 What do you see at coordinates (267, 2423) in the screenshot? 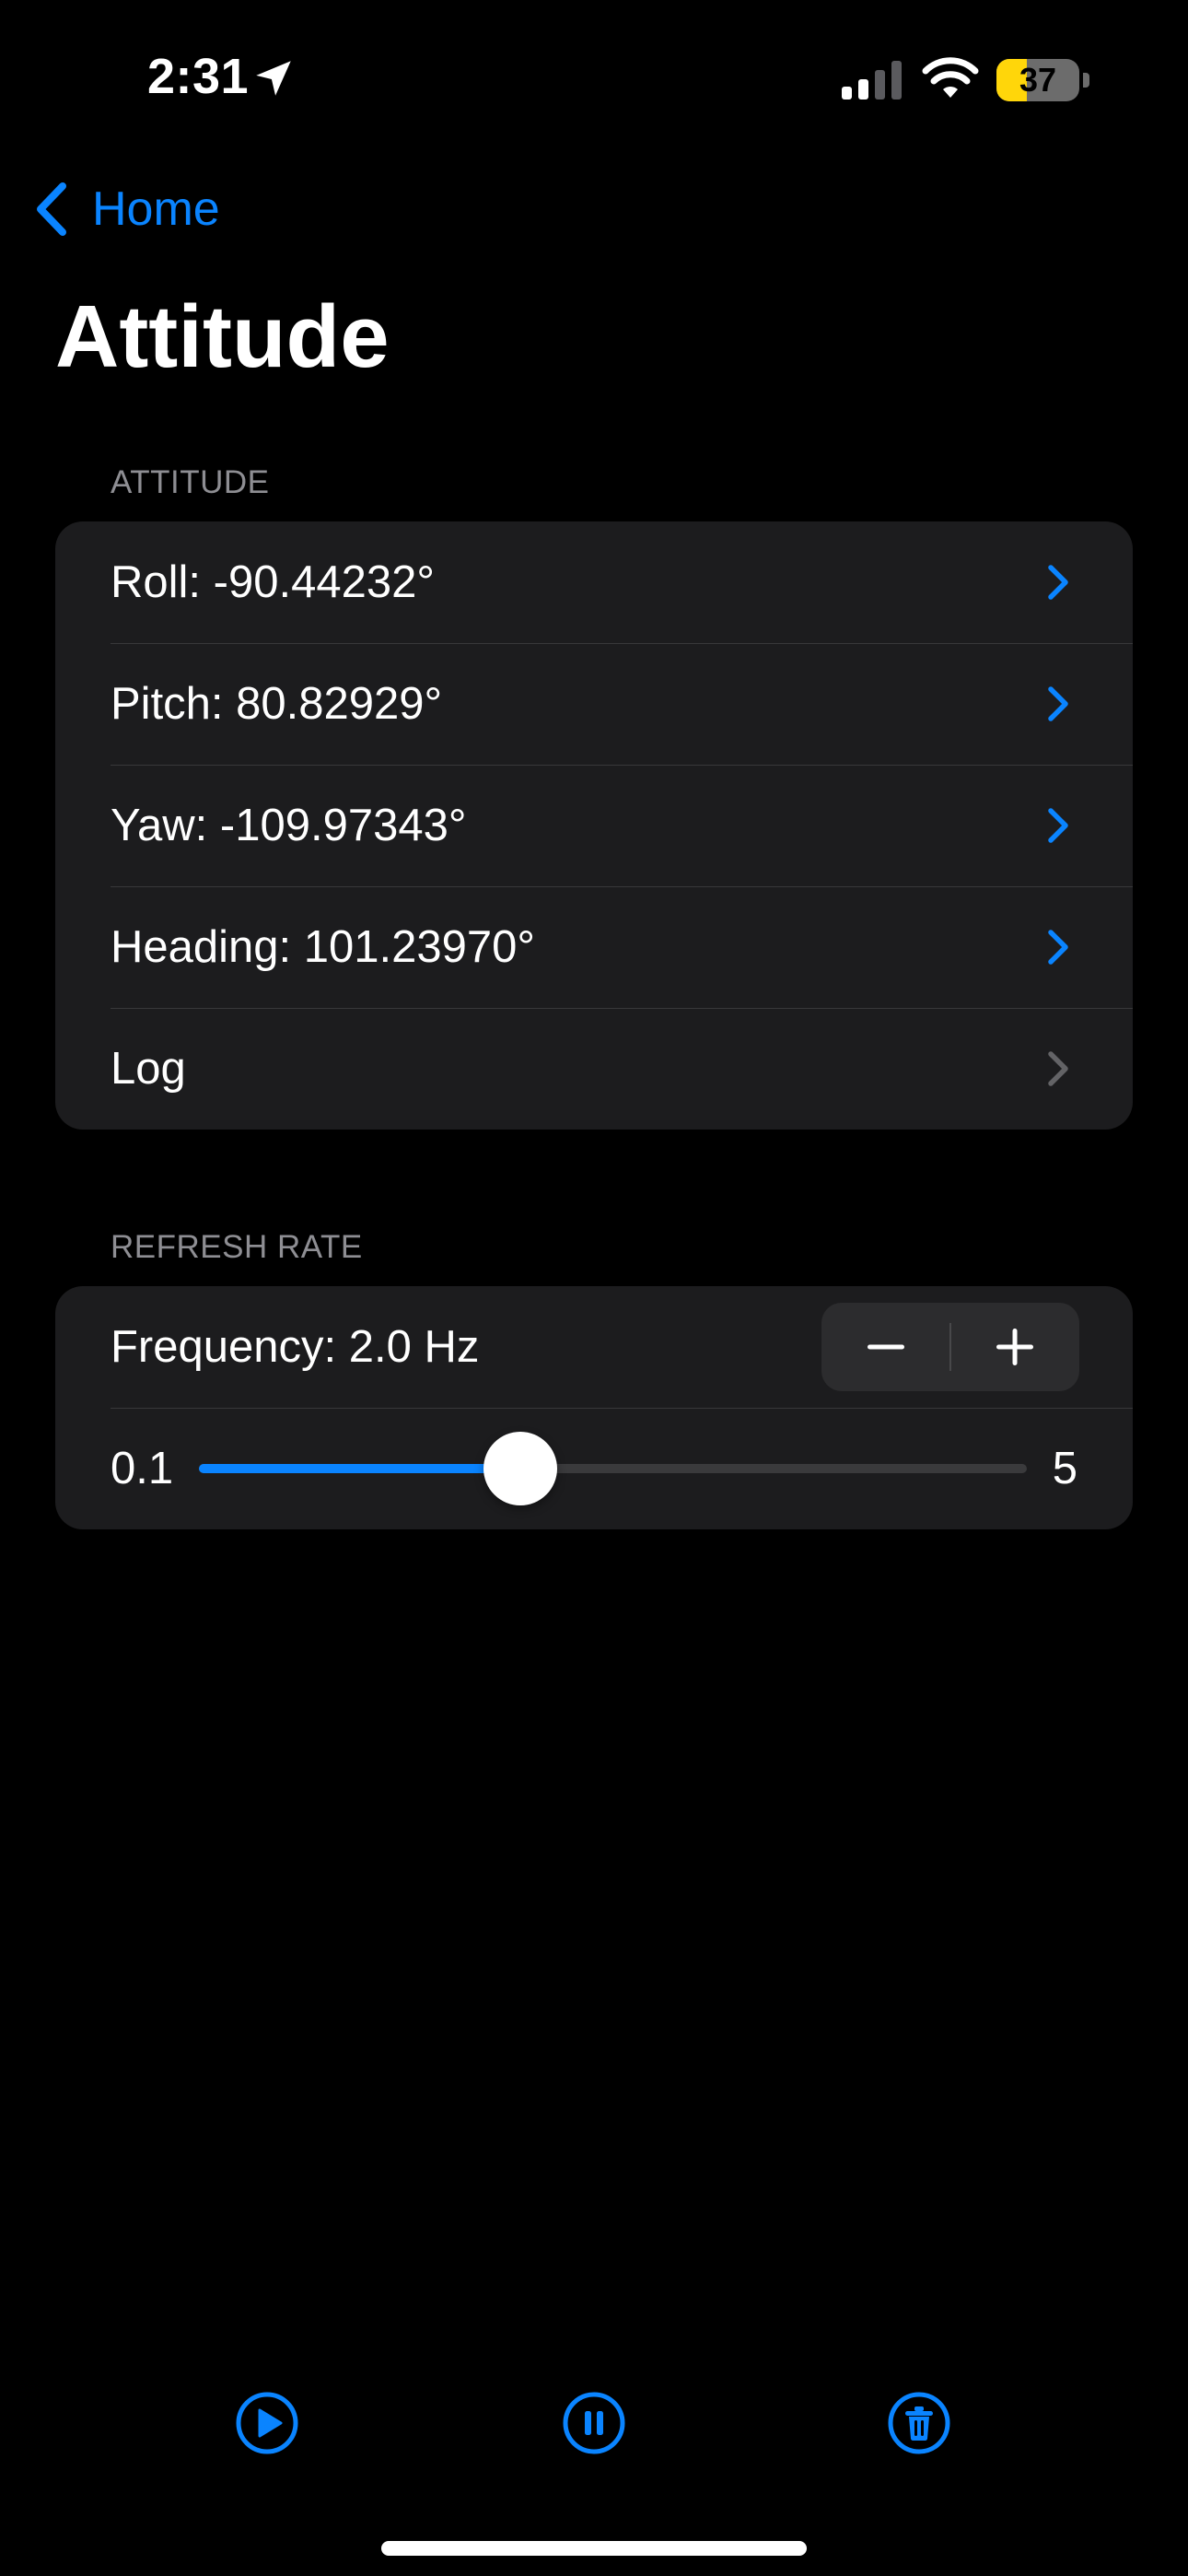
I see `play-circle-icon` at bounding box center [267, 2423].